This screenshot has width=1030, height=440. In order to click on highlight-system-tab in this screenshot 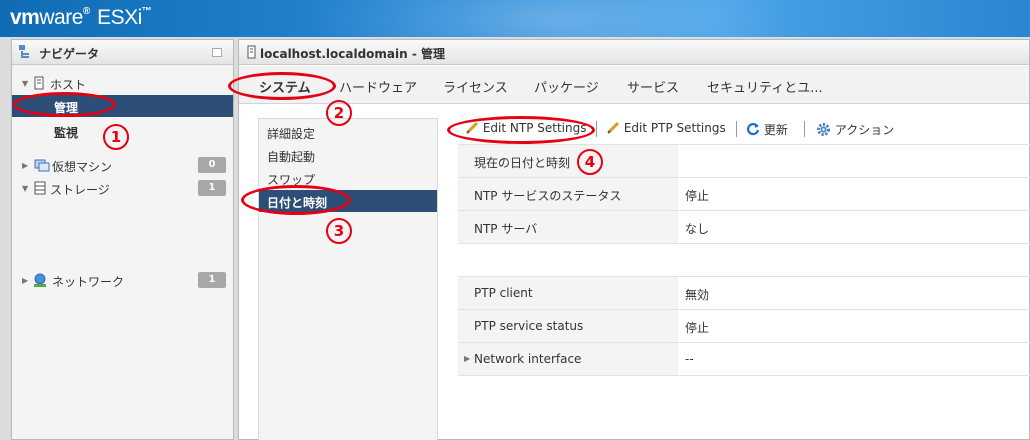, I will do `click(282, 86)`.